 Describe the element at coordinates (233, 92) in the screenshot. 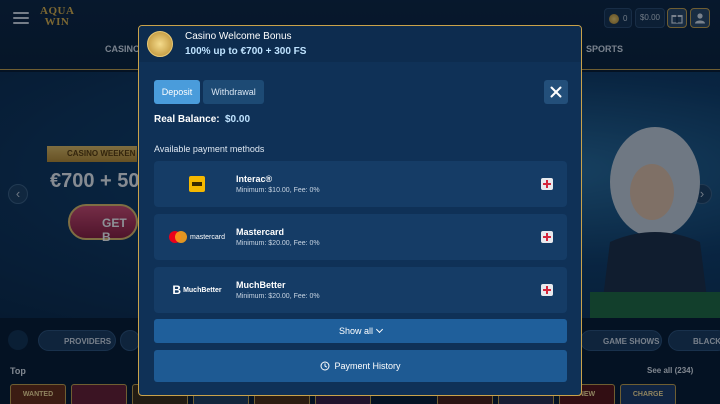

I see `tab-withdrawal: Withdrawal` at that location.